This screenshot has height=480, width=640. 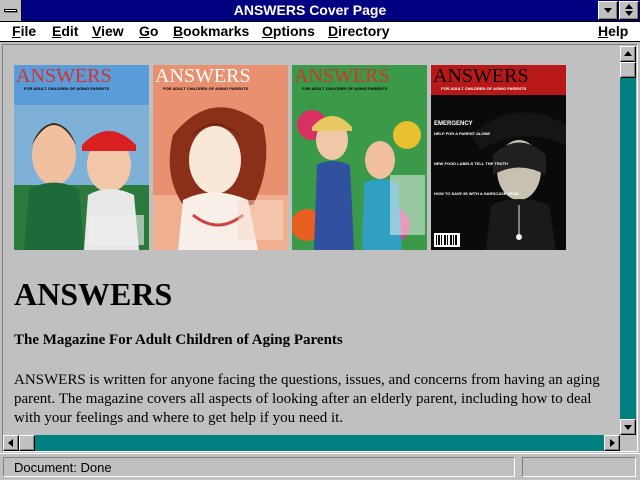 I want to click on scroll-right-button, so click(x=612, y=443).